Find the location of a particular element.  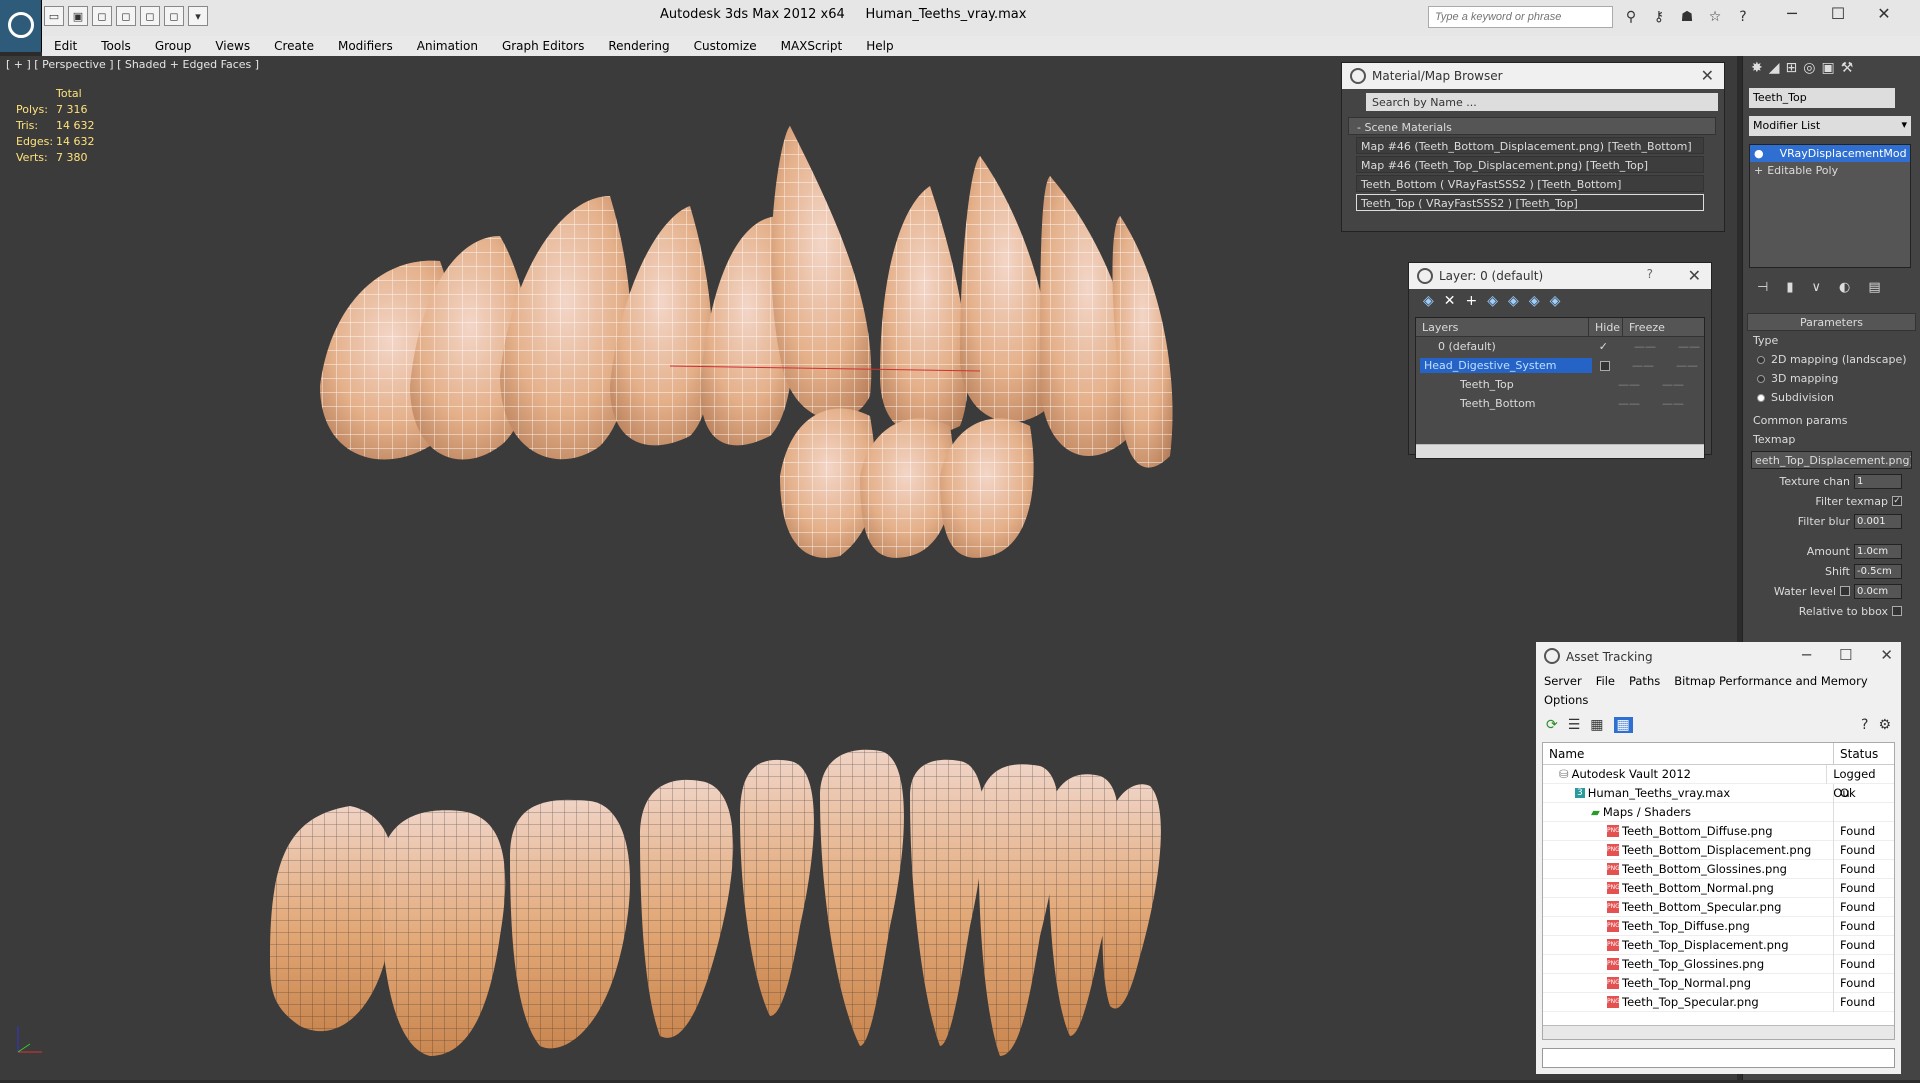

refresh-icon: ⟳ is located at coordinates (1552, 725).